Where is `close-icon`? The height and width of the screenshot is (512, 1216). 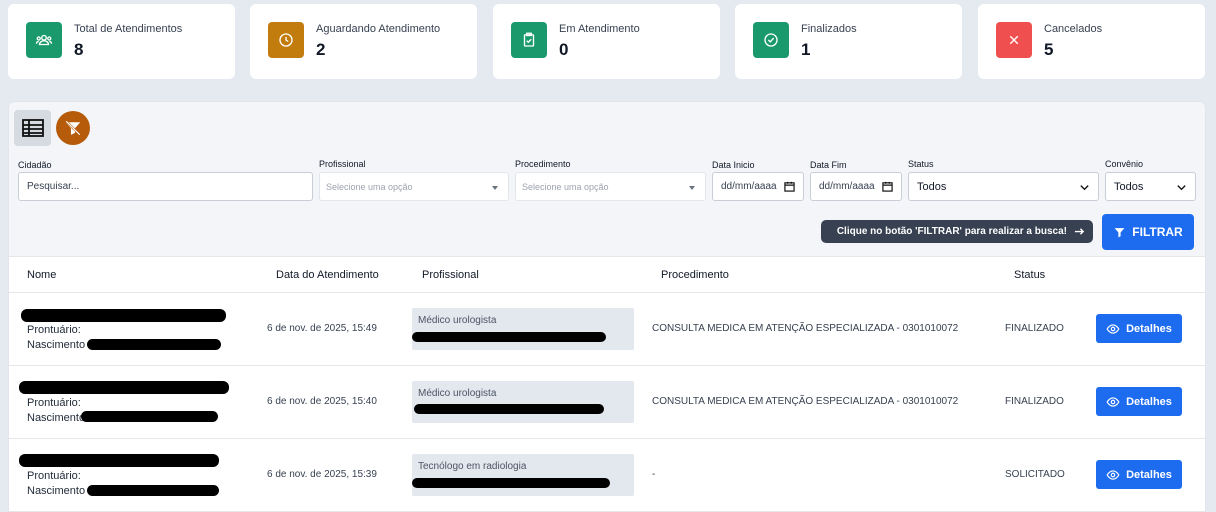 close-icon is located at coordinates (1014, 40).